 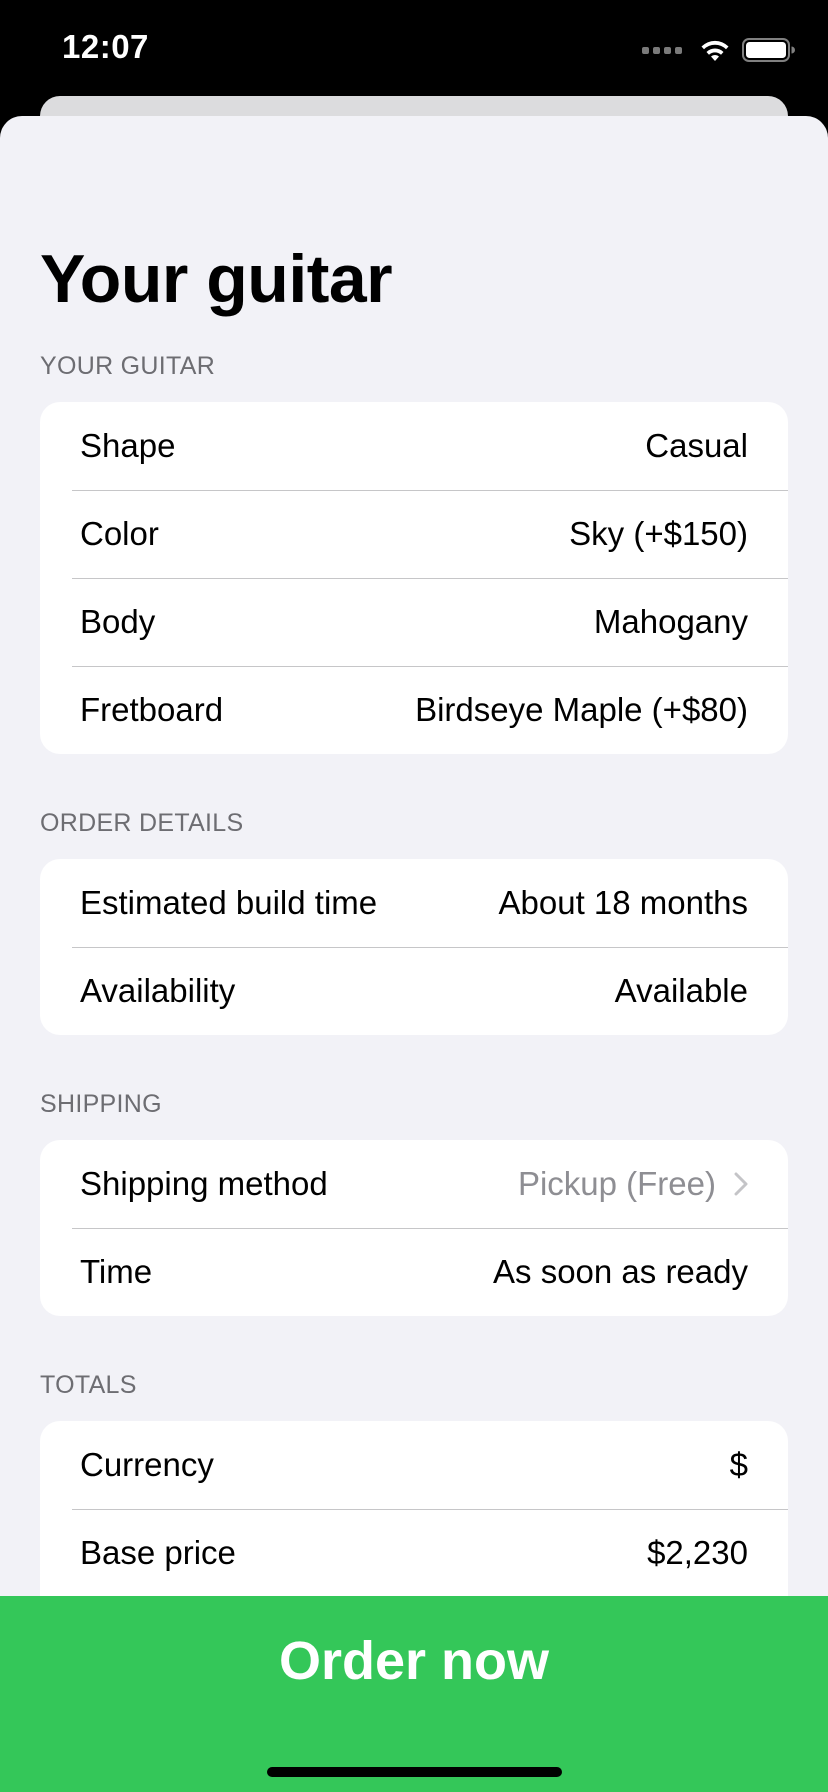 I want to click on row-label: Time, so click(x=116, y=1271).